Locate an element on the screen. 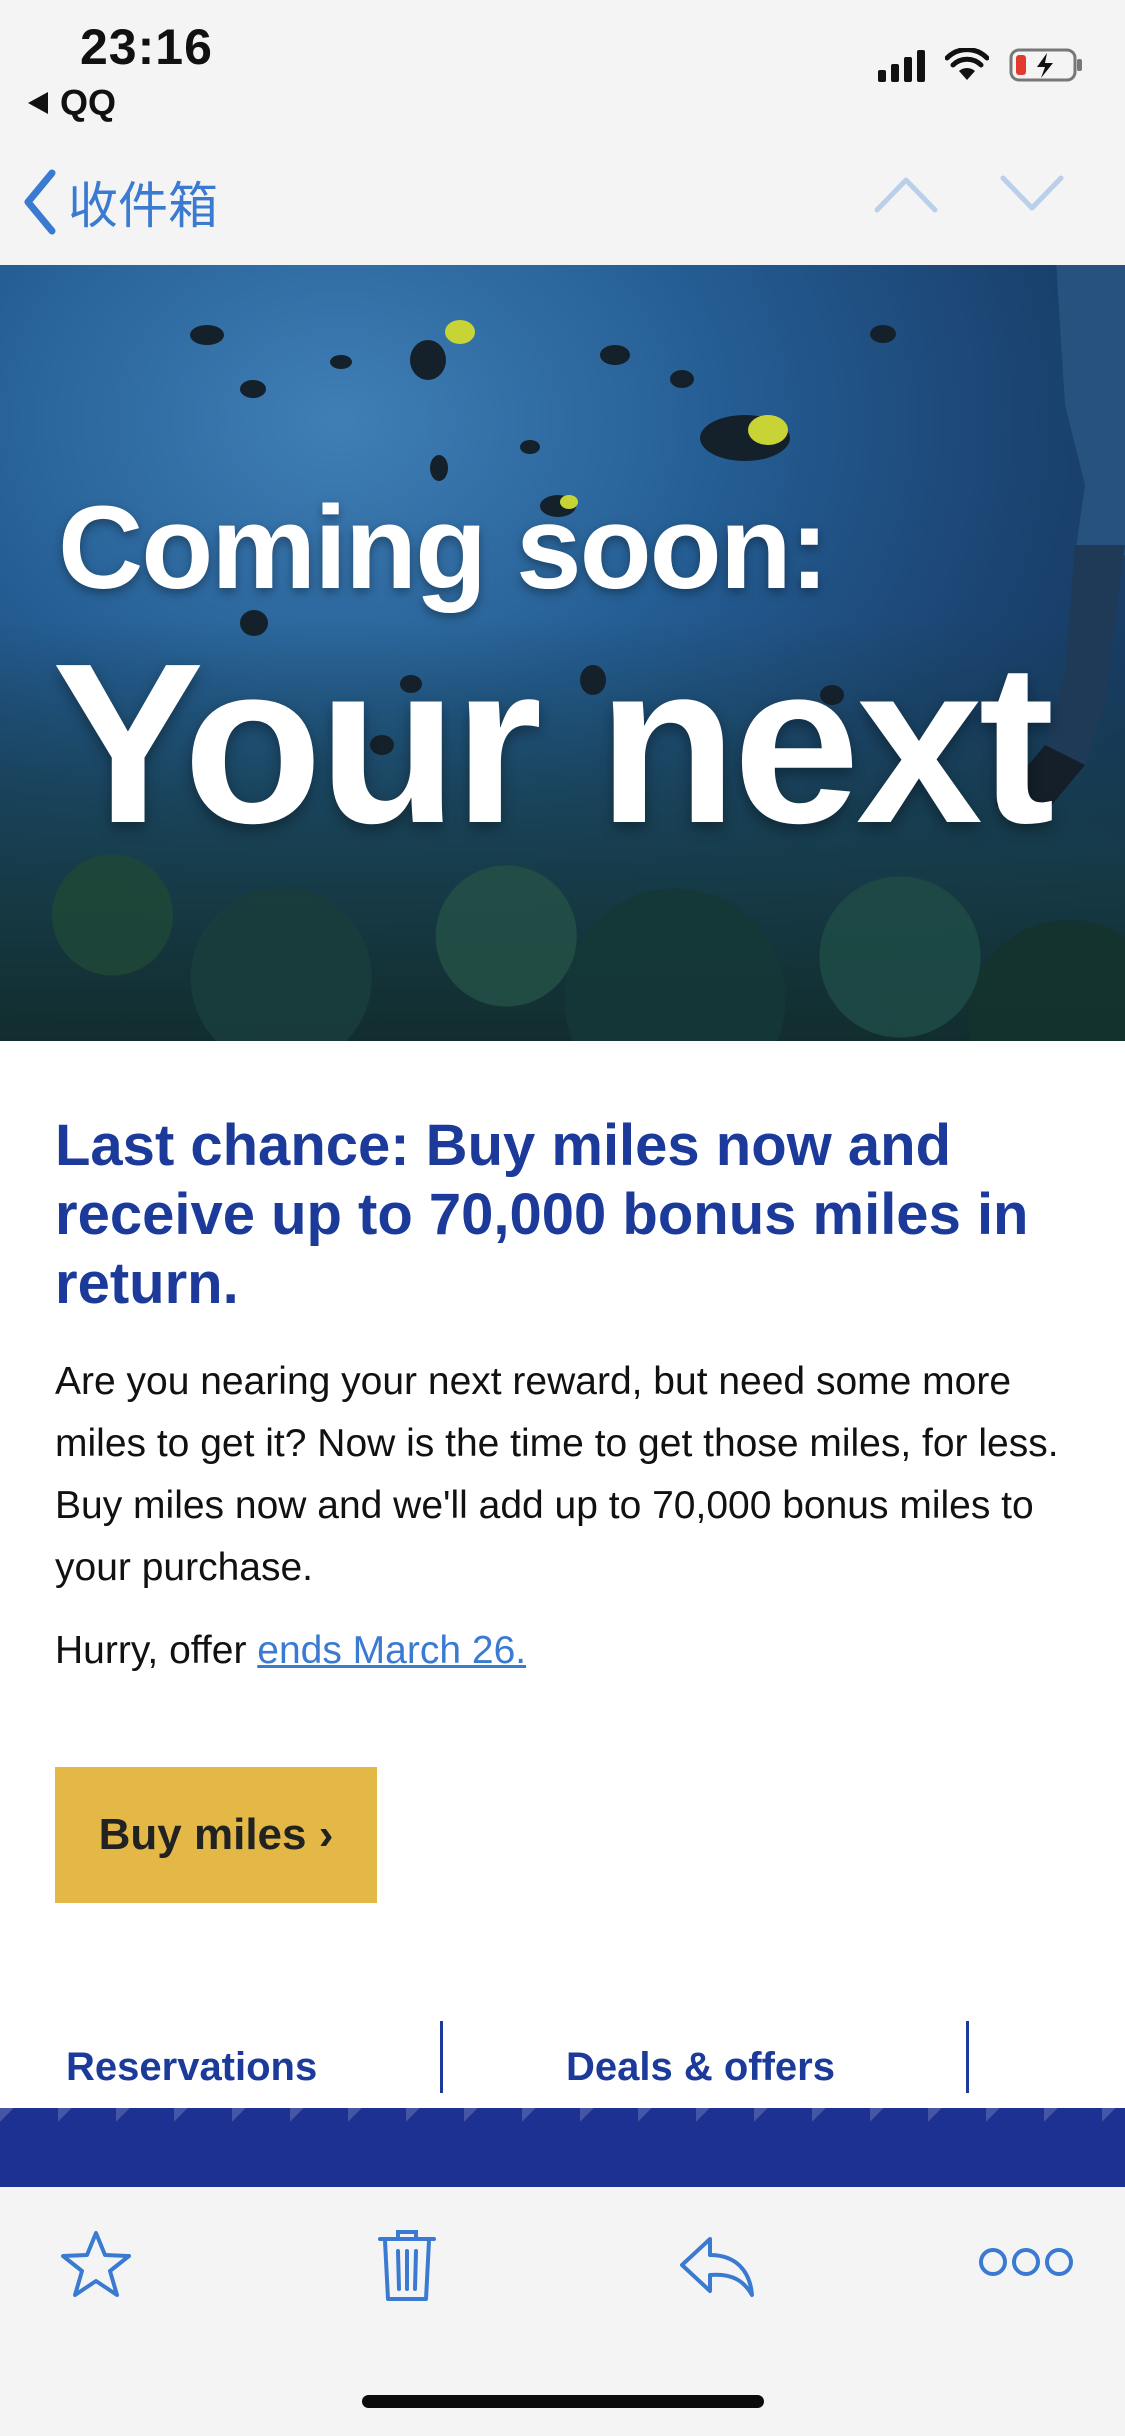 The height and width of the screenshot is (2436, 1125). back-app-label: QQ is located at coordinates (88, 102).